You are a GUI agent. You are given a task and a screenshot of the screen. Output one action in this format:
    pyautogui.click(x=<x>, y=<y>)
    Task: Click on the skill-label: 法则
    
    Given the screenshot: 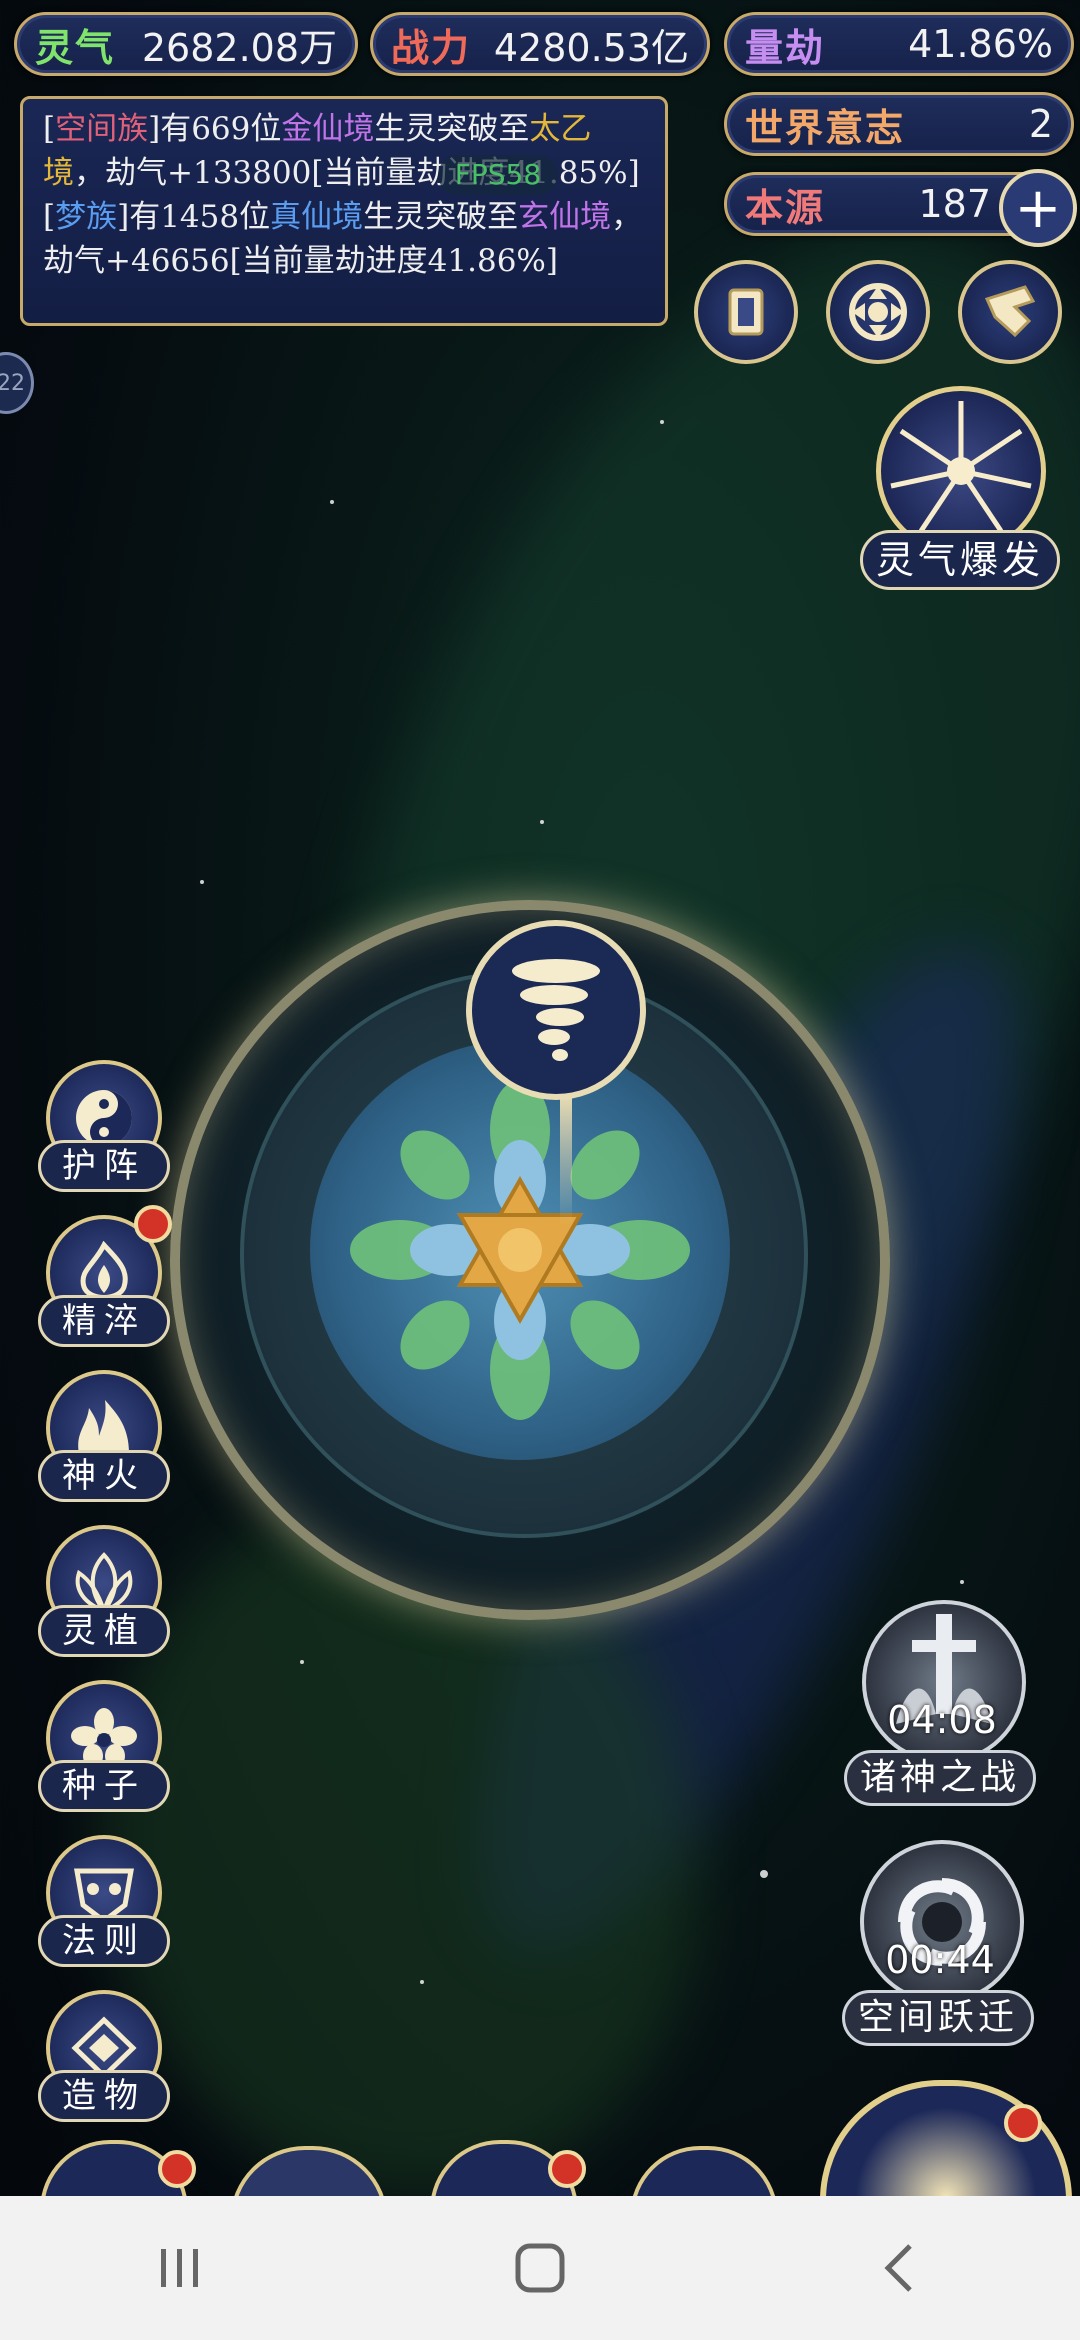 What is the action you would take?
    pyautogui.click(x=104, y=1941)
    